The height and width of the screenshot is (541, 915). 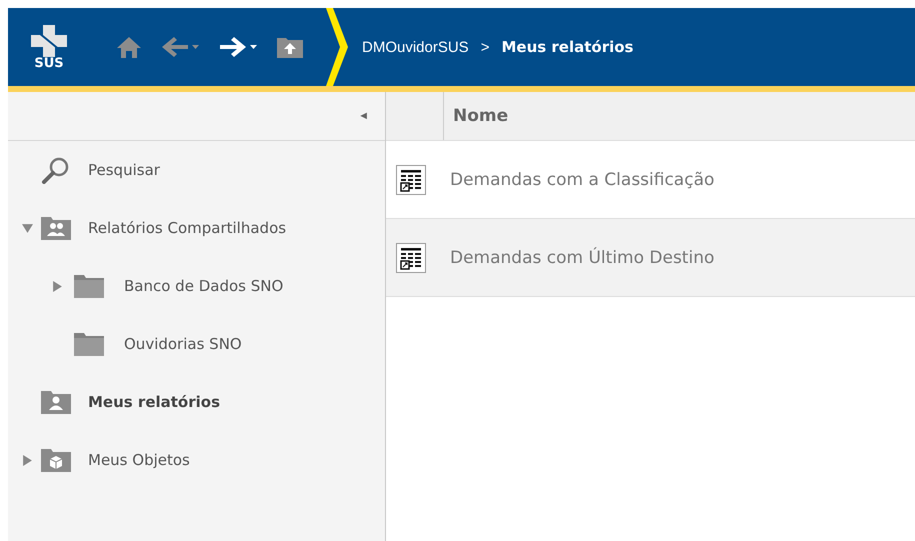 What do you see at coordinates (49, 40) in the screenshot?
I see `cross-logo-icon` at bounding box center [49, 40].